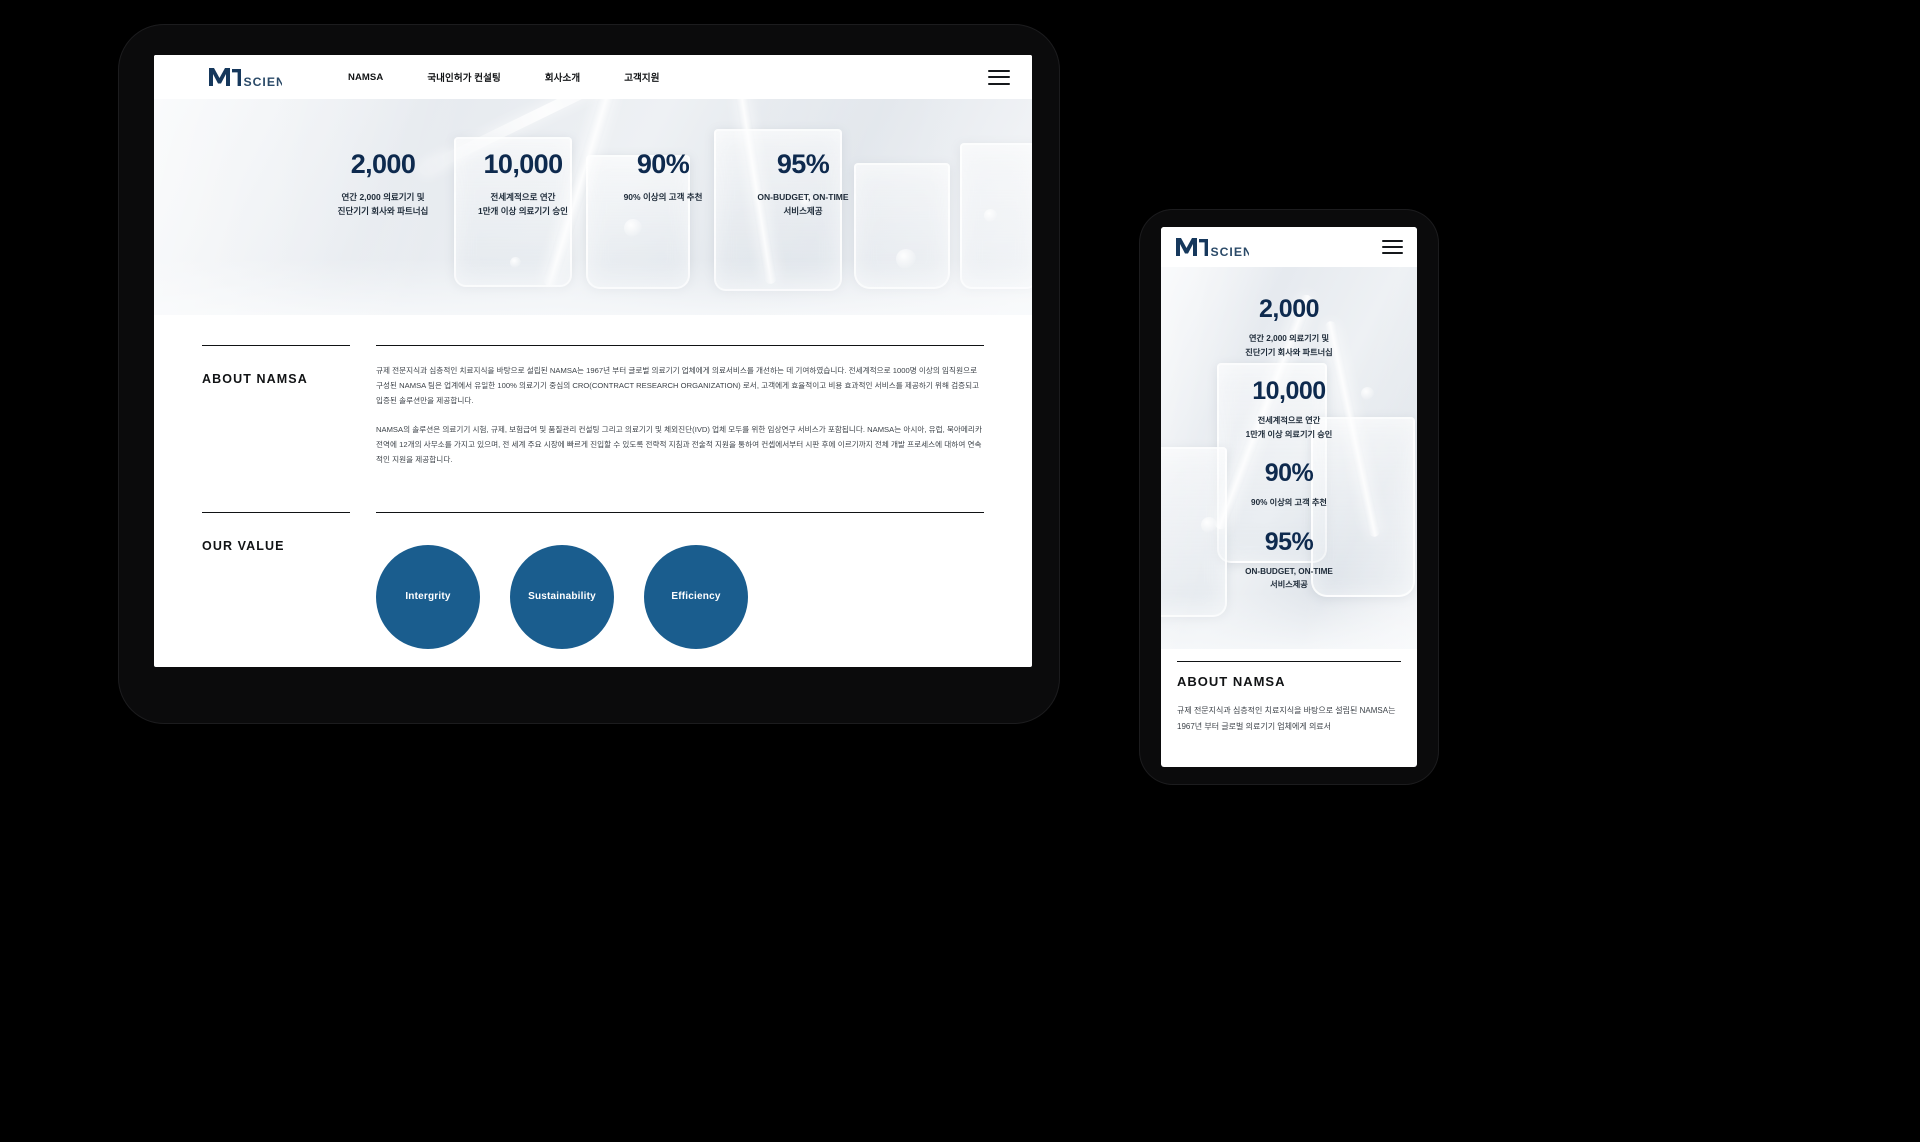 The image size is (1920, 1142). Describe the element at coordinates (504, 77) in the screenshot. I see `nav-links: NAMSA 국내인허가 컨설팅 회사소개 고객지원` at that location.